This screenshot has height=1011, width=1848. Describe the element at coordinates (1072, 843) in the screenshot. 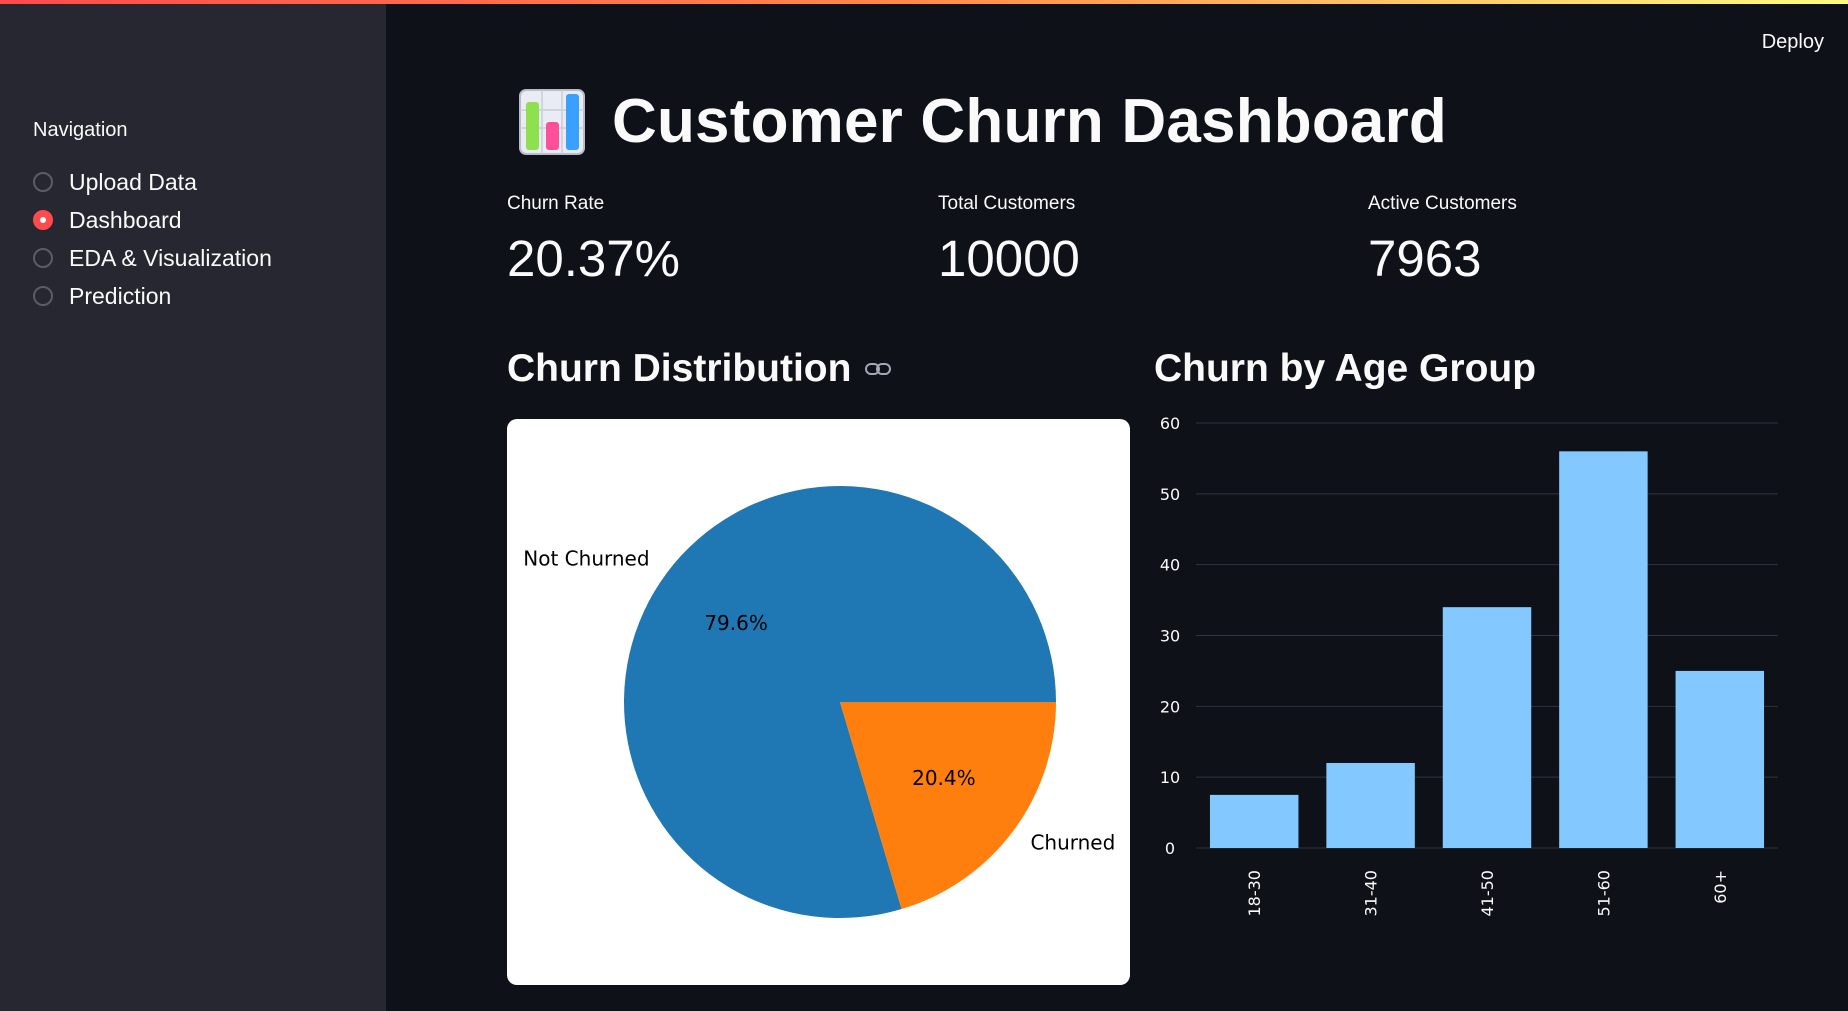

I see `pie-category-label: Churned` at that location.